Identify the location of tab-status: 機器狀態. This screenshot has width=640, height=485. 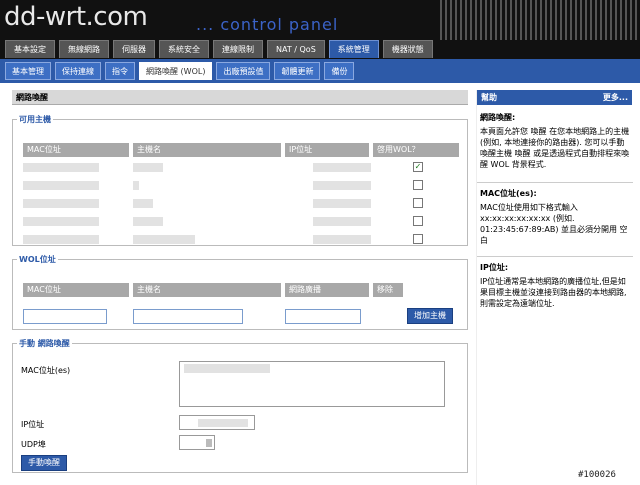
(407, 49).